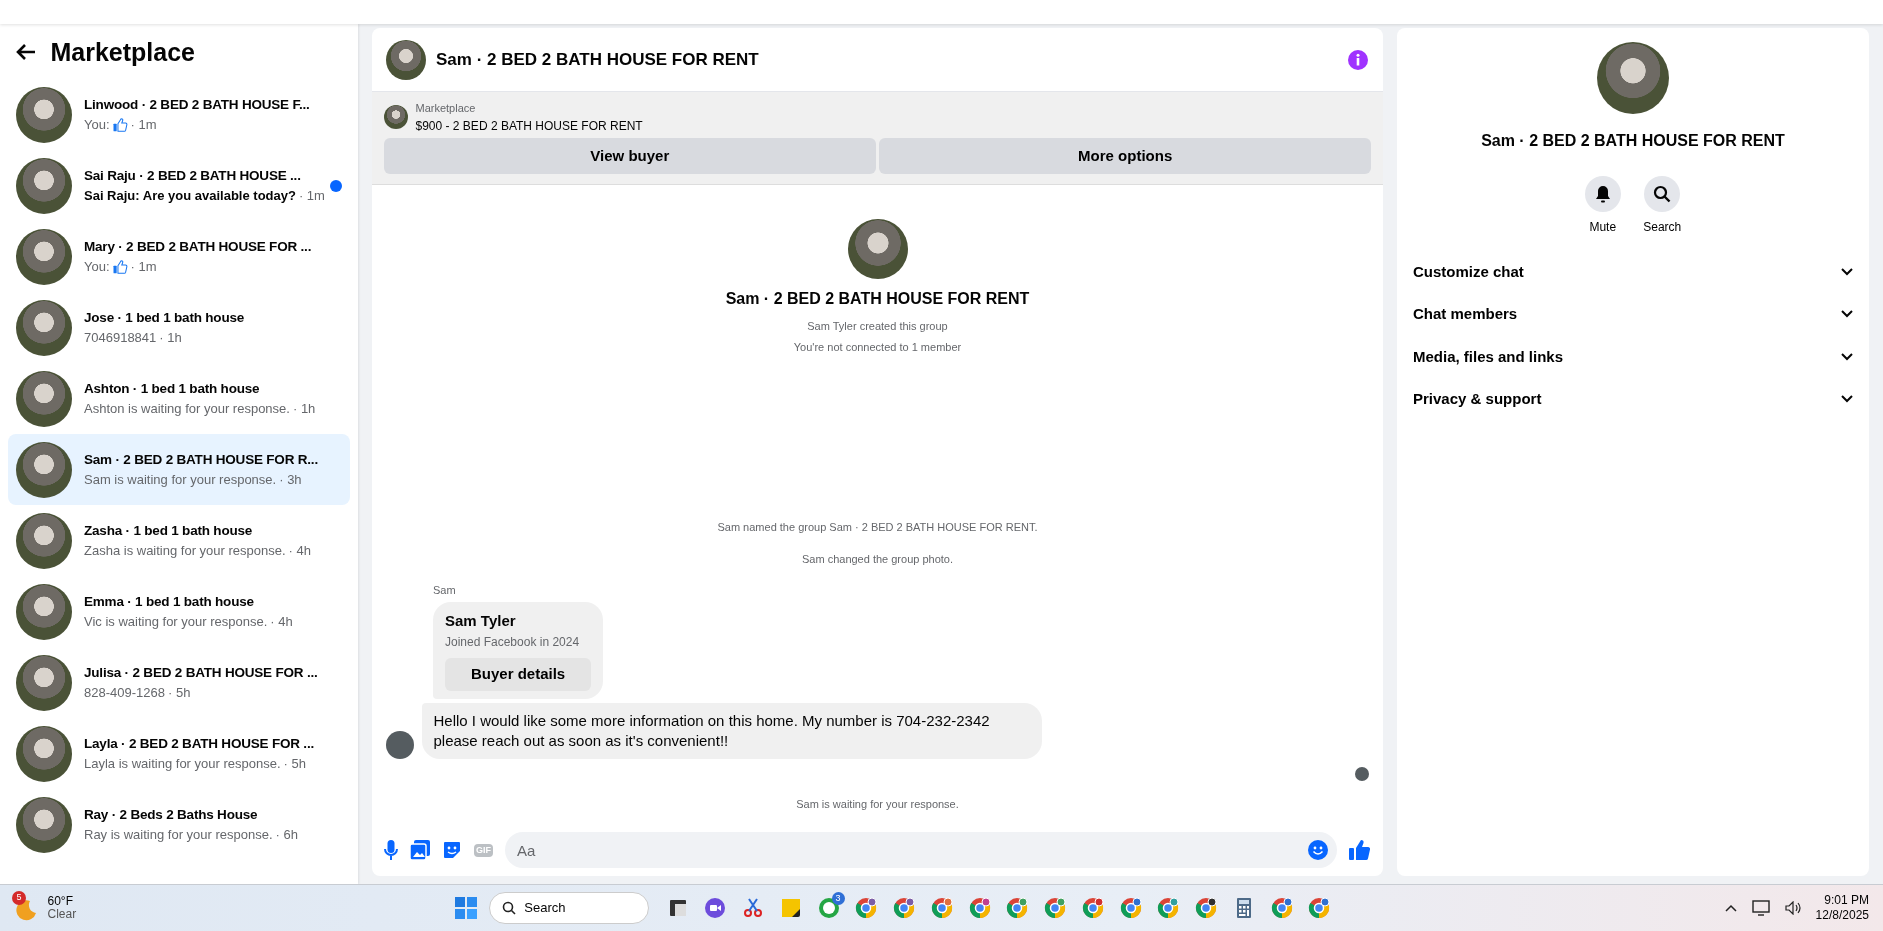 This screenshot has width=1883, height=931. I want to click on message-bubble: Hello I would like some more information on this home. My number is 704-232-2342 please reach out as soon as it's convenient!!, so click(731, 730).